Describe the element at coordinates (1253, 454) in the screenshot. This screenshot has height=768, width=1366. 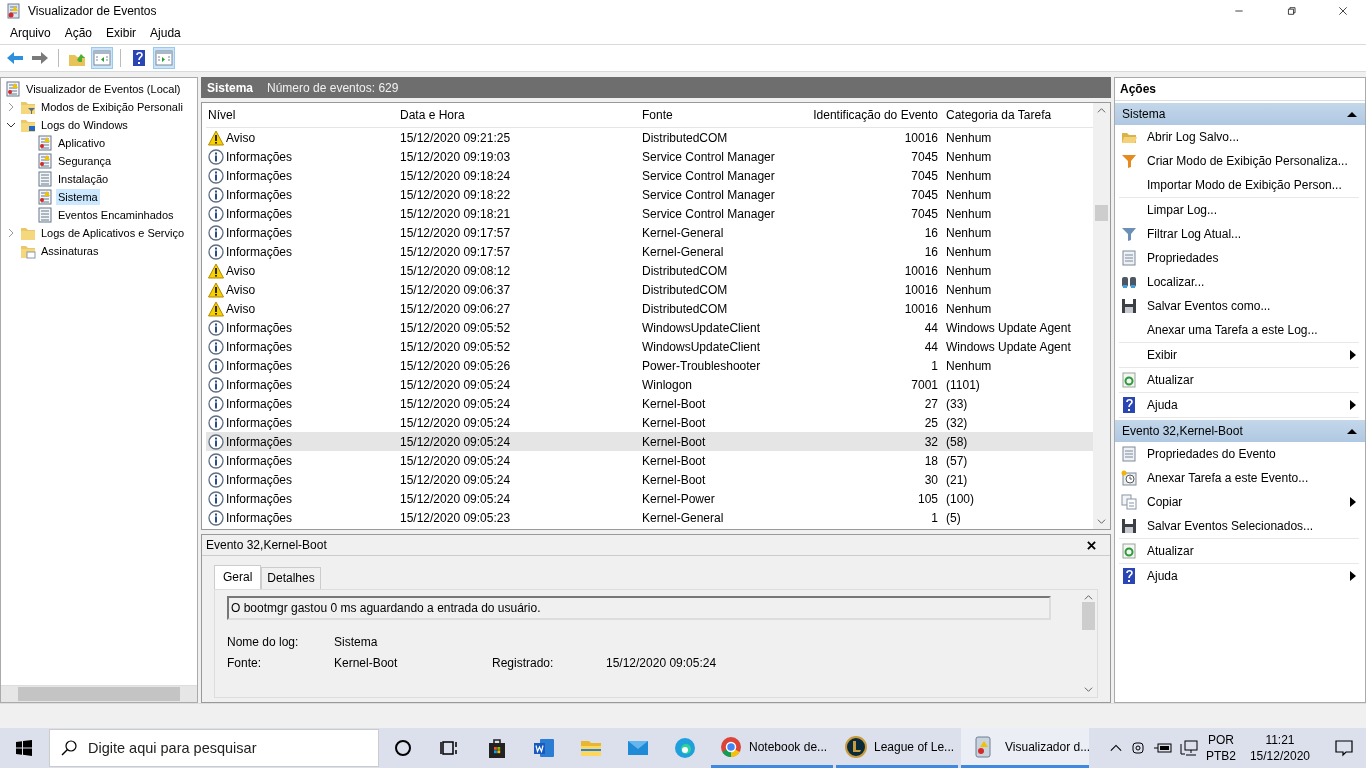
I see `action-item: Propriedades do Evento` at that location.